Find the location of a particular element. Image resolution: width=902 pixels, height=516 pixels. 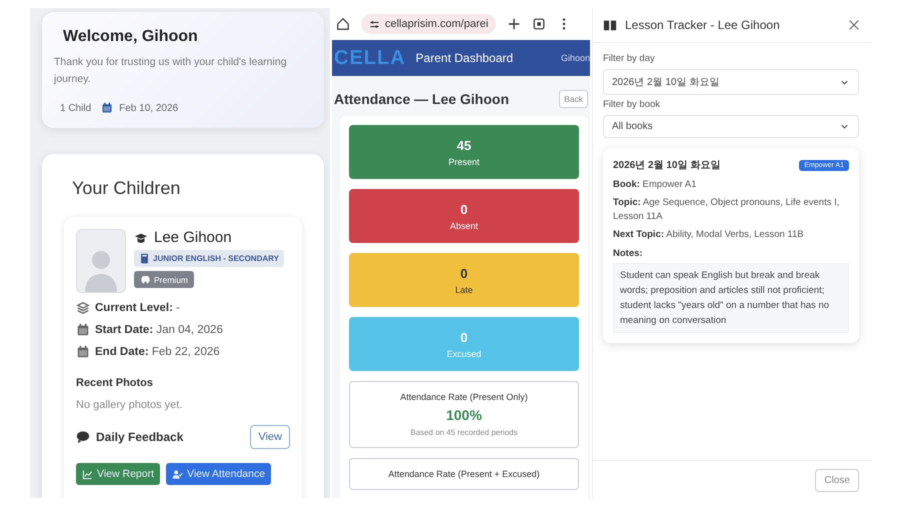

rate-title: Attendance Rate (Present + Excused) is located at coordinates (464, 474).